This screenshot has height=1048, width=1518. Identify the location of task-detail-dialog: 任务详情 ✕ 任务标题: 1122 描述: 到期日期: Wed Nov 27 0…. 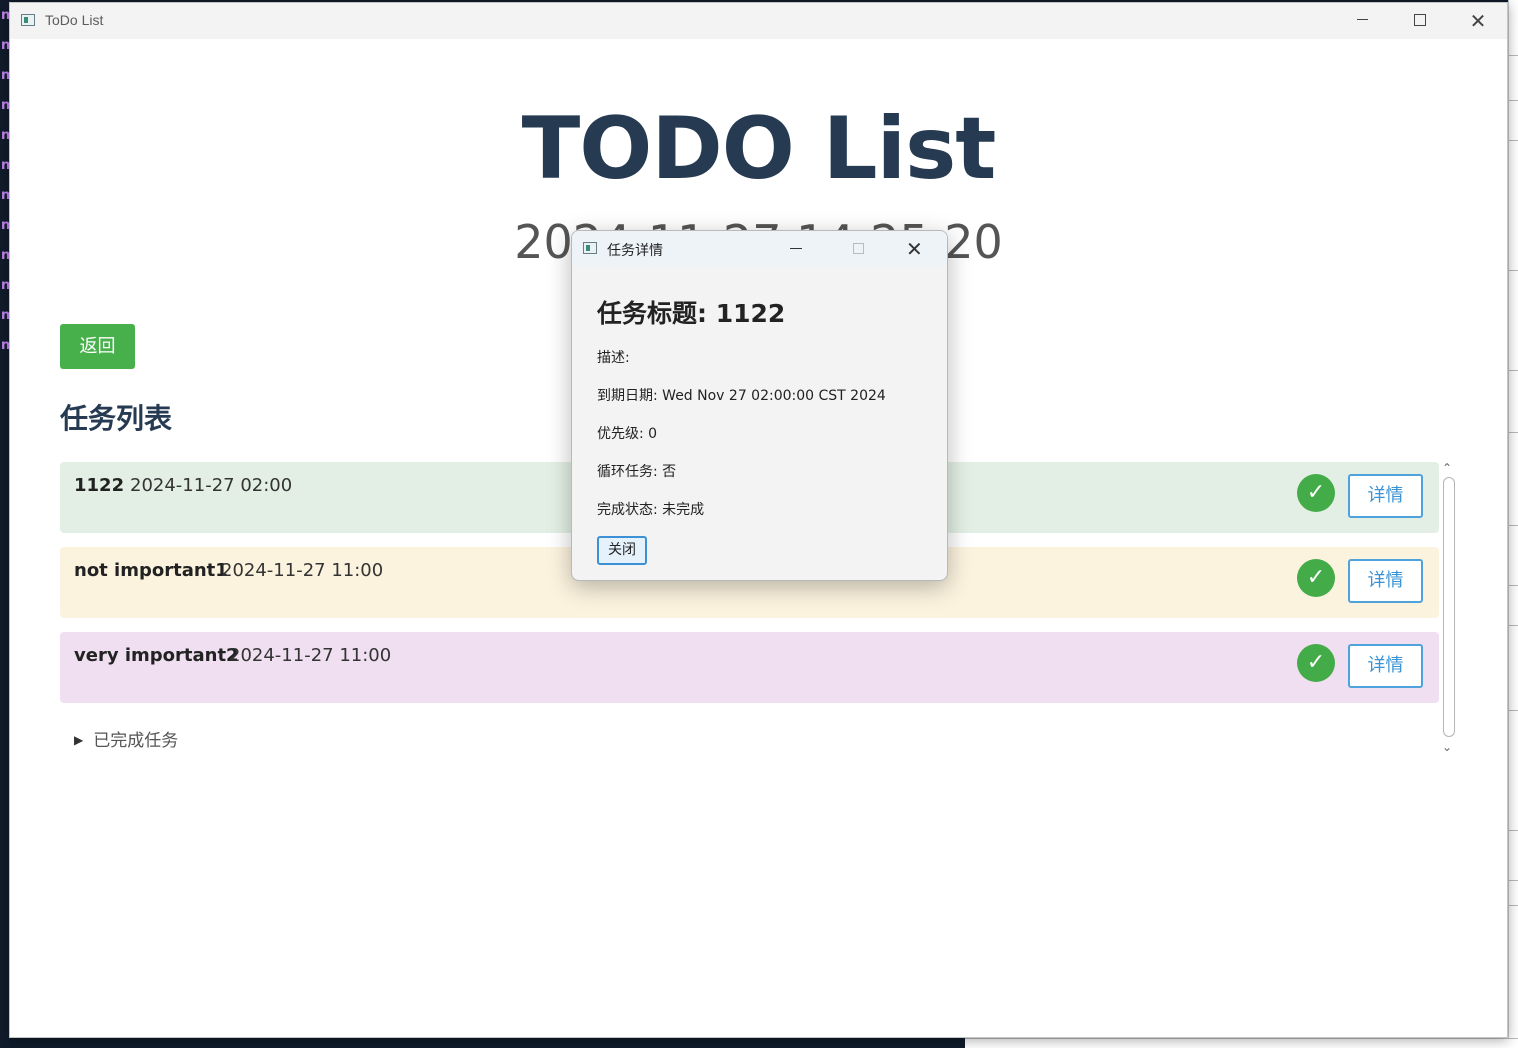
(759, 405).